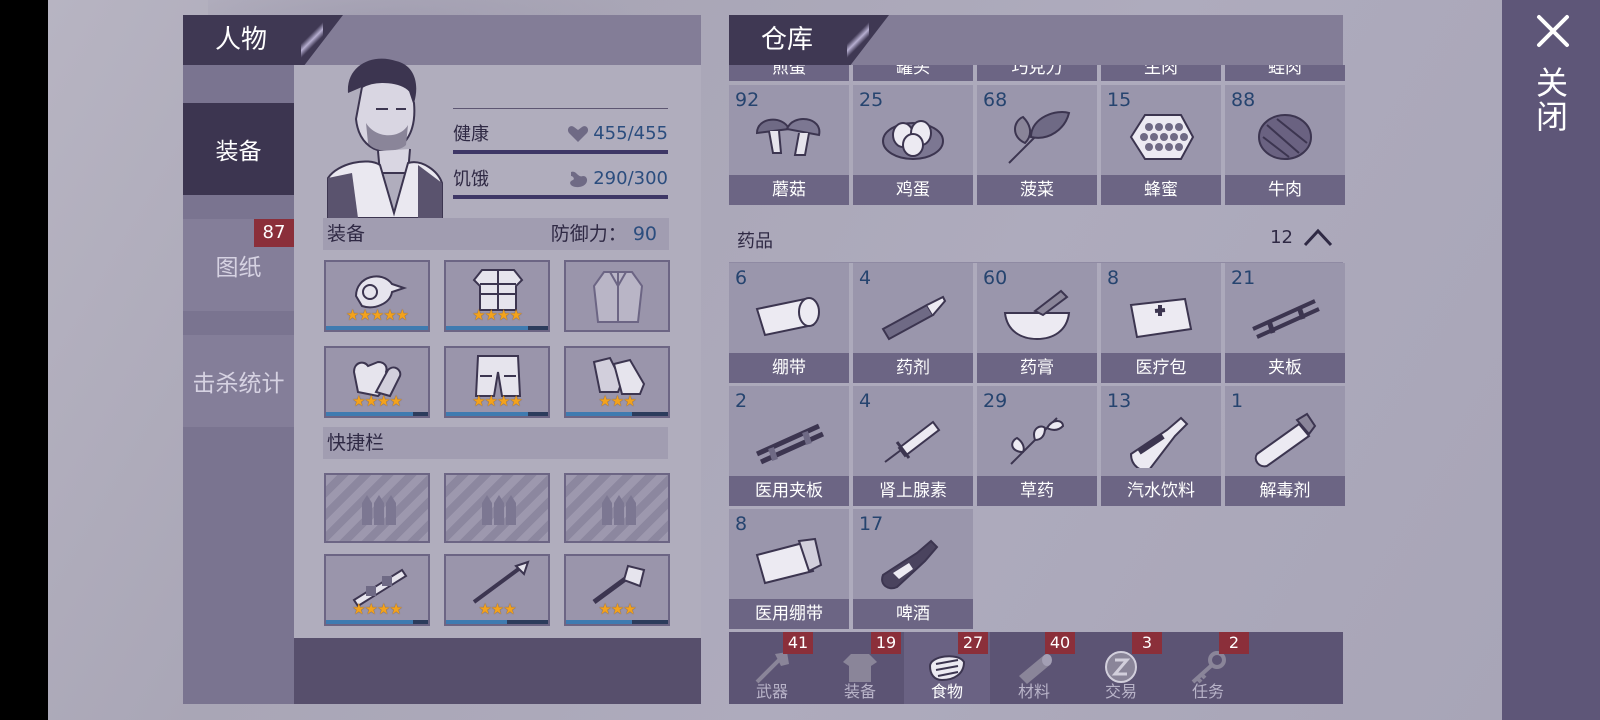 This screenshot has height=720, width=1600. I want to click on item-name: 菠菜, so click(1037, 190).